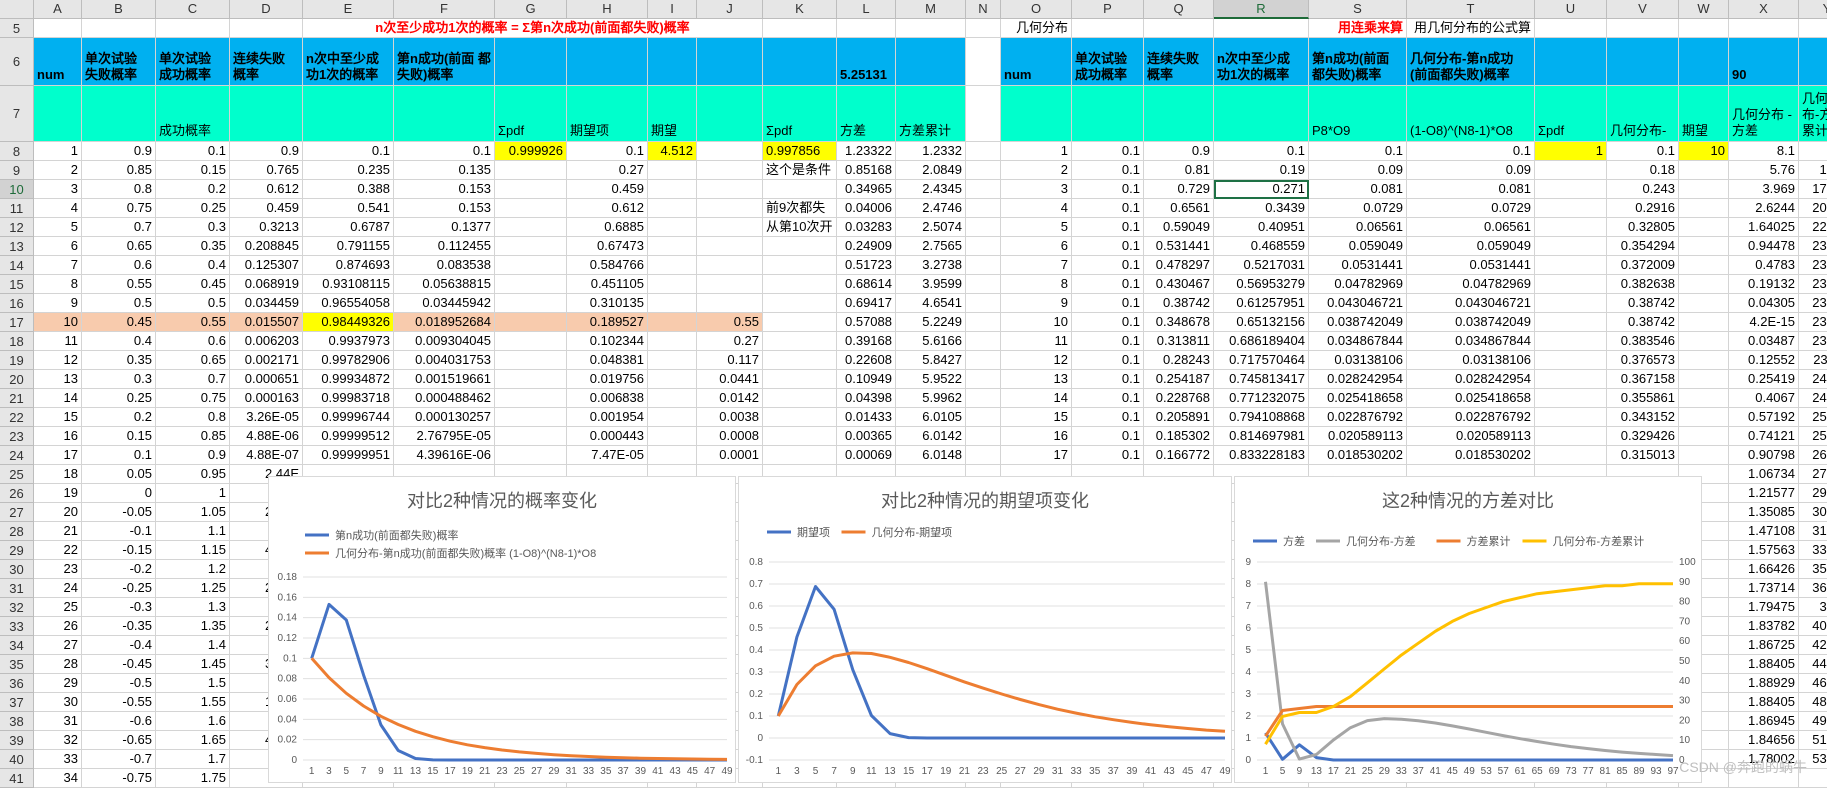  Describe the element at coordinates (1764, 550) in the screenshot. I see `cell-x29: 1.57563` at that location.